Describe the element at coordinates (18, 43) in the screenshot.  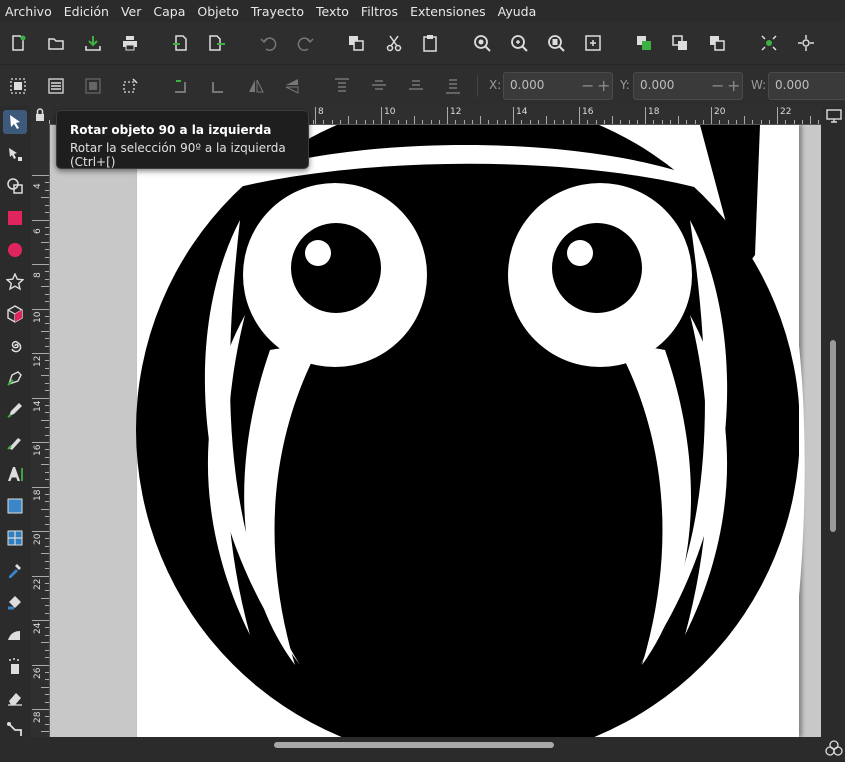
I see `new-document-icon` at that location.